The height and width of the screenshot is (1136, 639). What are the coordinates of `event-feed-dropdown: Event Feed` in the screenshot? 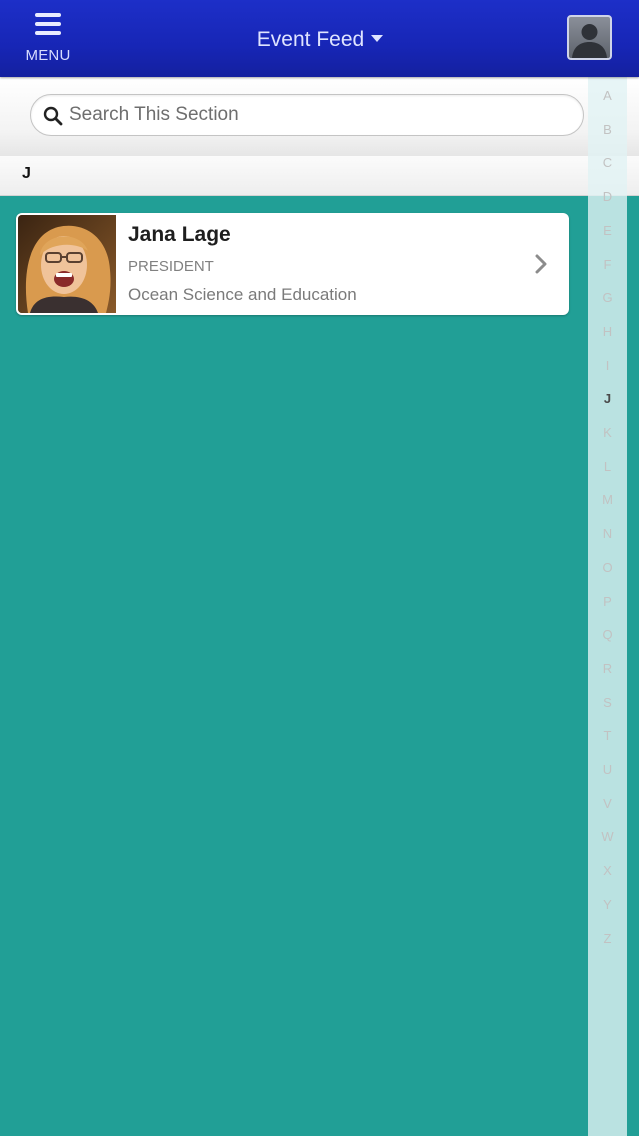 It's located at (320, 40).